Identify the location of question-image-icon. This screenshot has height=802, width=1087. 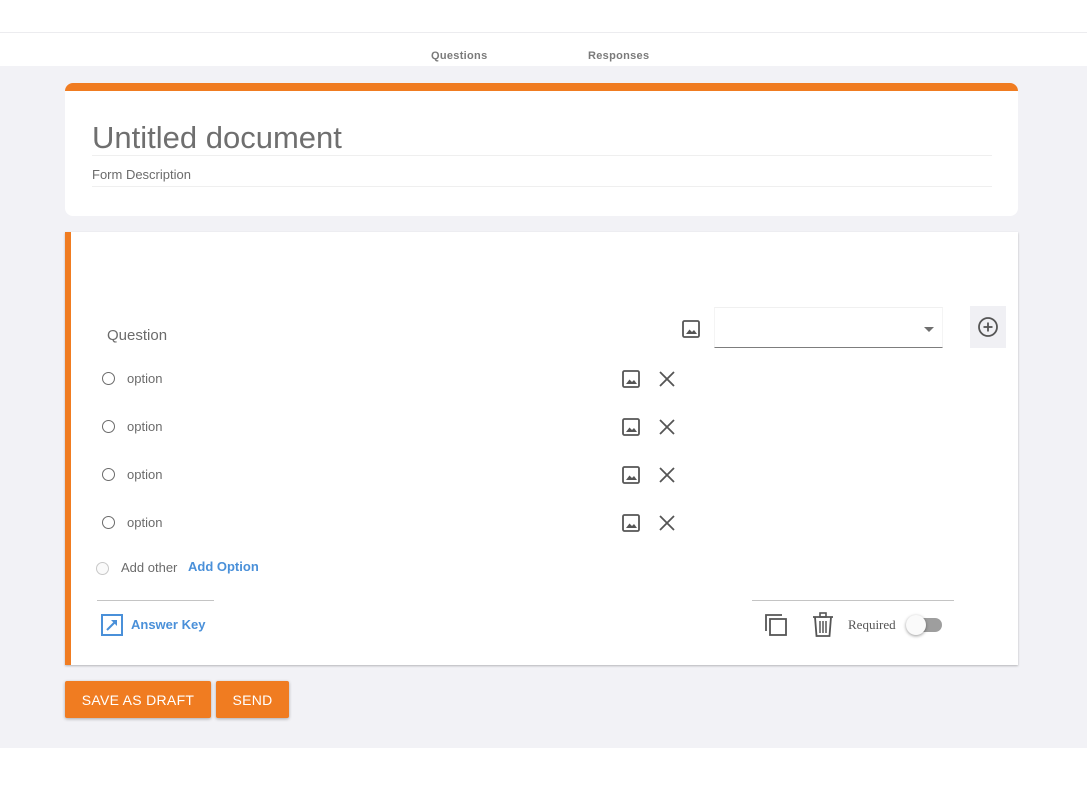
(691, 329).